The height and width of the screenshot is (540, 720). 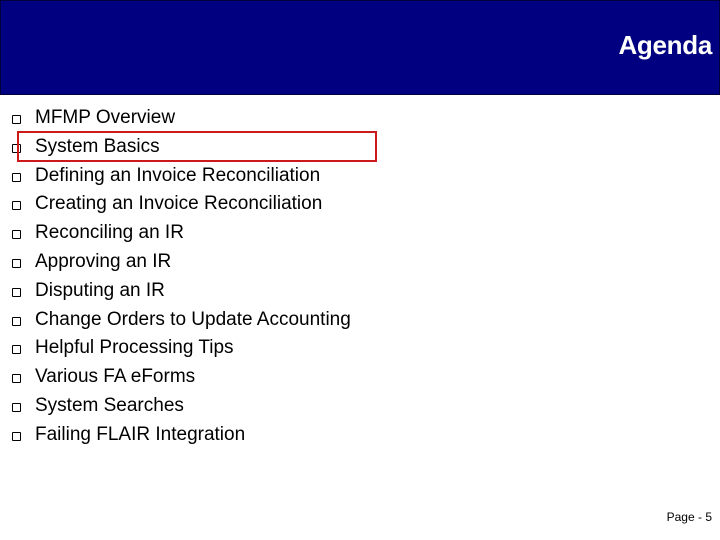 What do you see at coordinates (134, 348) in the screenshot?
I see `agenda-item-label: Helpful Processing Tips` at bounding box center [134, 348].